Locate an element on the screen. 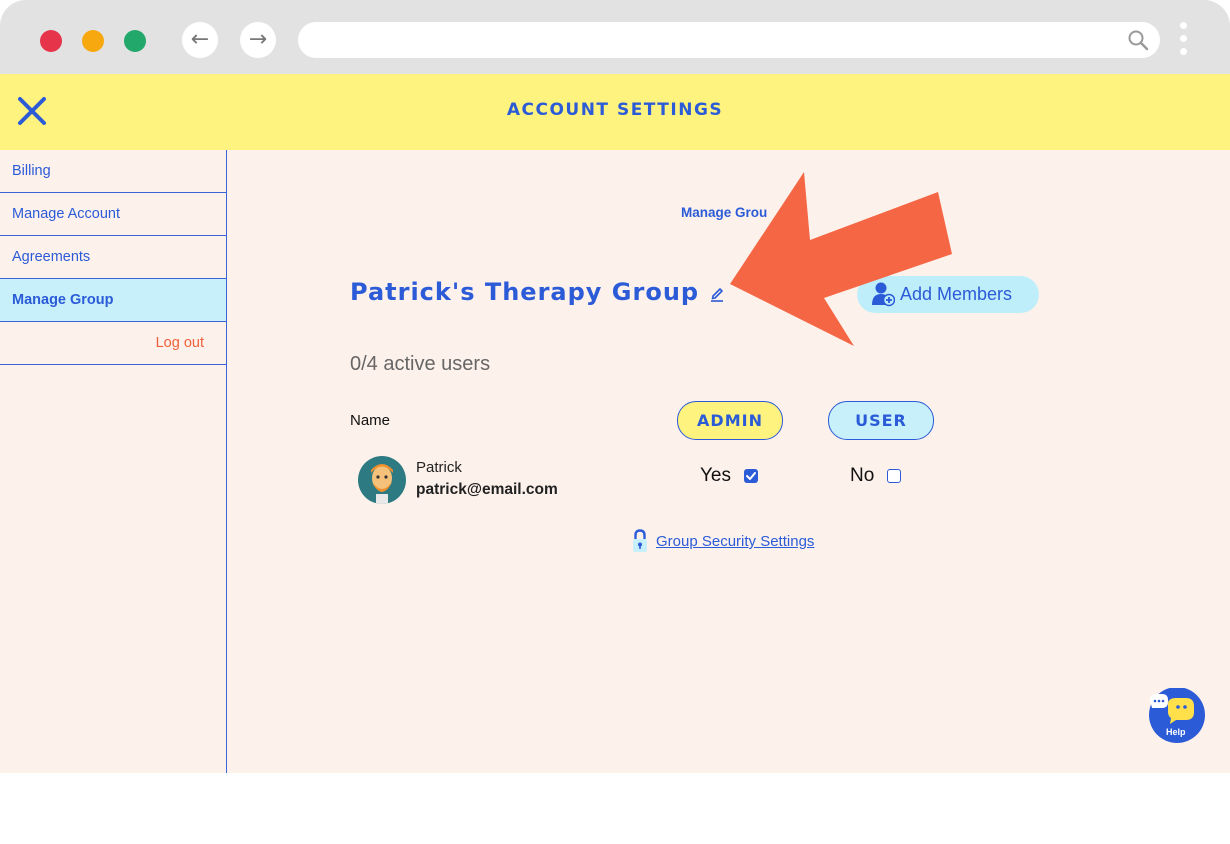 The image size is (1230, 844). admin-column-badge: ADMIN is located at coordinates (730, 420).